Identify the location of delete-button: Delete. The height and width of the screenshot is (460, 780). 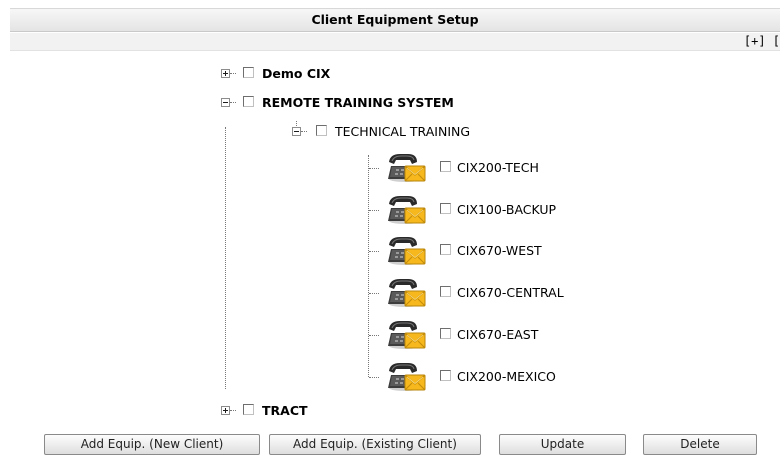
(700, 444).